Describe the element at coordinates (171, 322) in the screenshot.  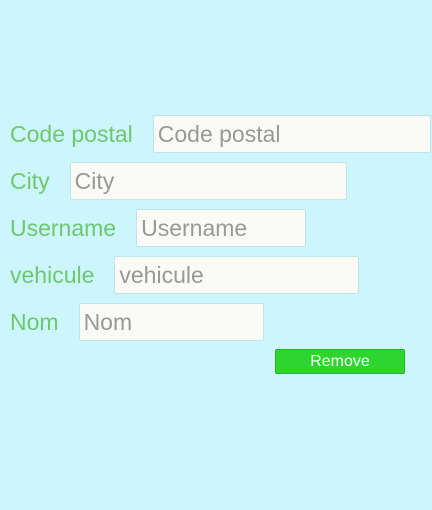
I see `nom-input` at that location.